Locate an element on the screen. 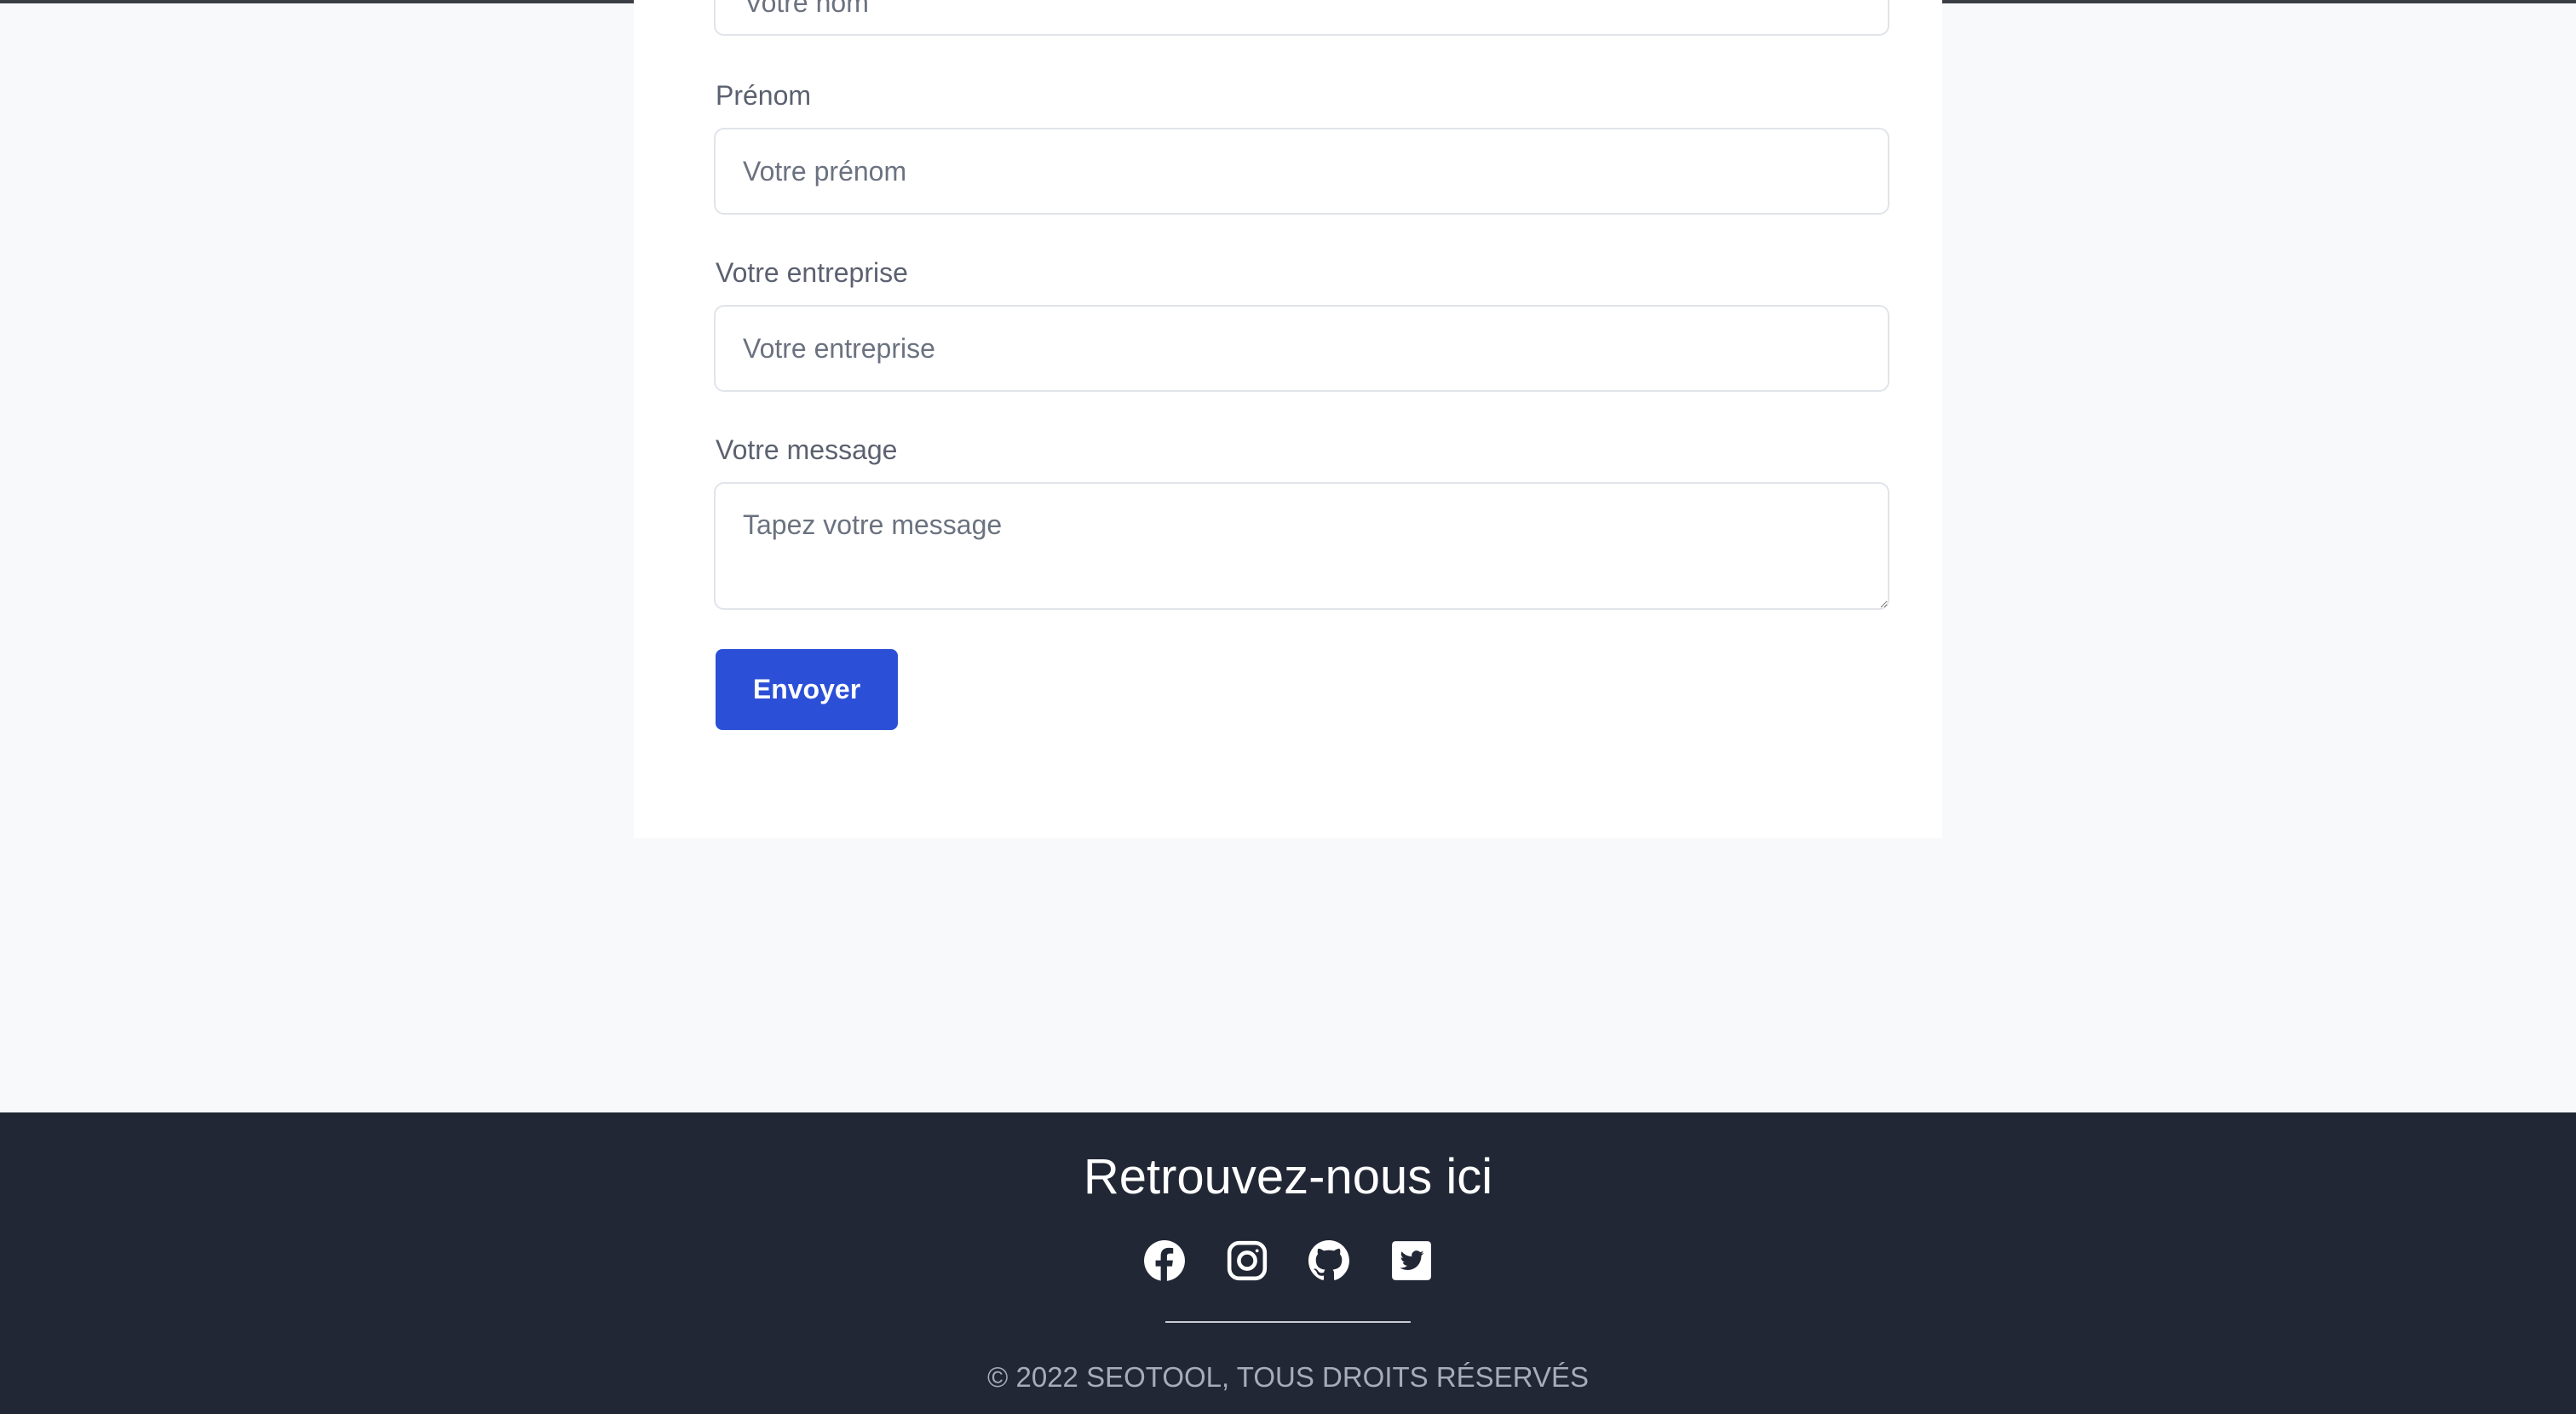 The height and width of the screenshot is (1414, 2576). facebook-link is located at coordinates (1164, 1261).